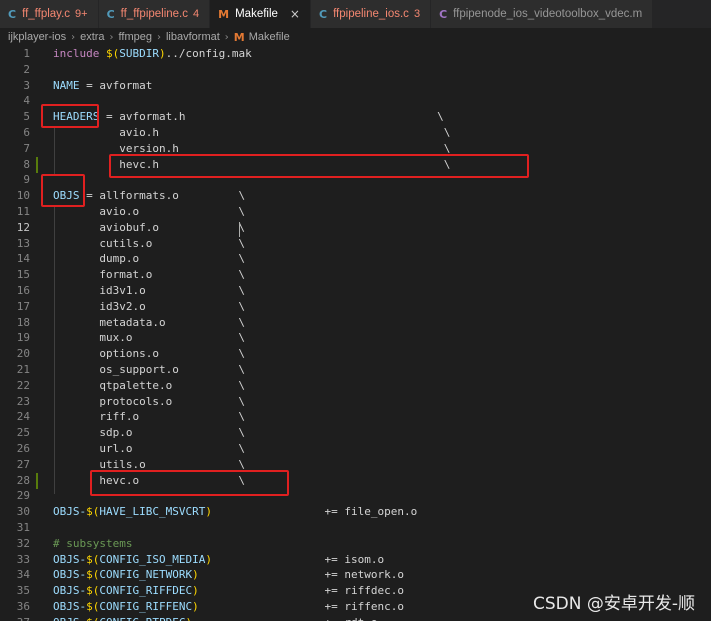  What do you see at coordinates (248, 117) in the screenshot?
I see `code-text: HEADERS = avformat.h \` at bounding box center [248, 117].